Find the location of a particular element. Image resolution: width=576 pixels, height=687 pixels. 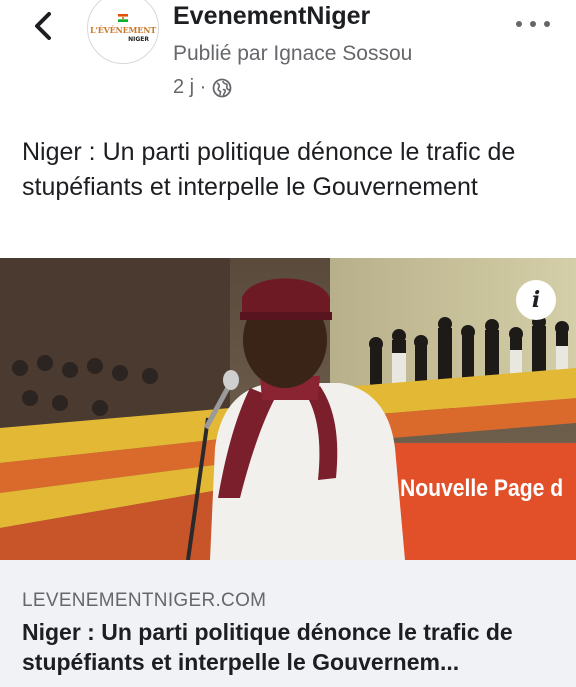

globe-icon is located at coordinates (222, 87).